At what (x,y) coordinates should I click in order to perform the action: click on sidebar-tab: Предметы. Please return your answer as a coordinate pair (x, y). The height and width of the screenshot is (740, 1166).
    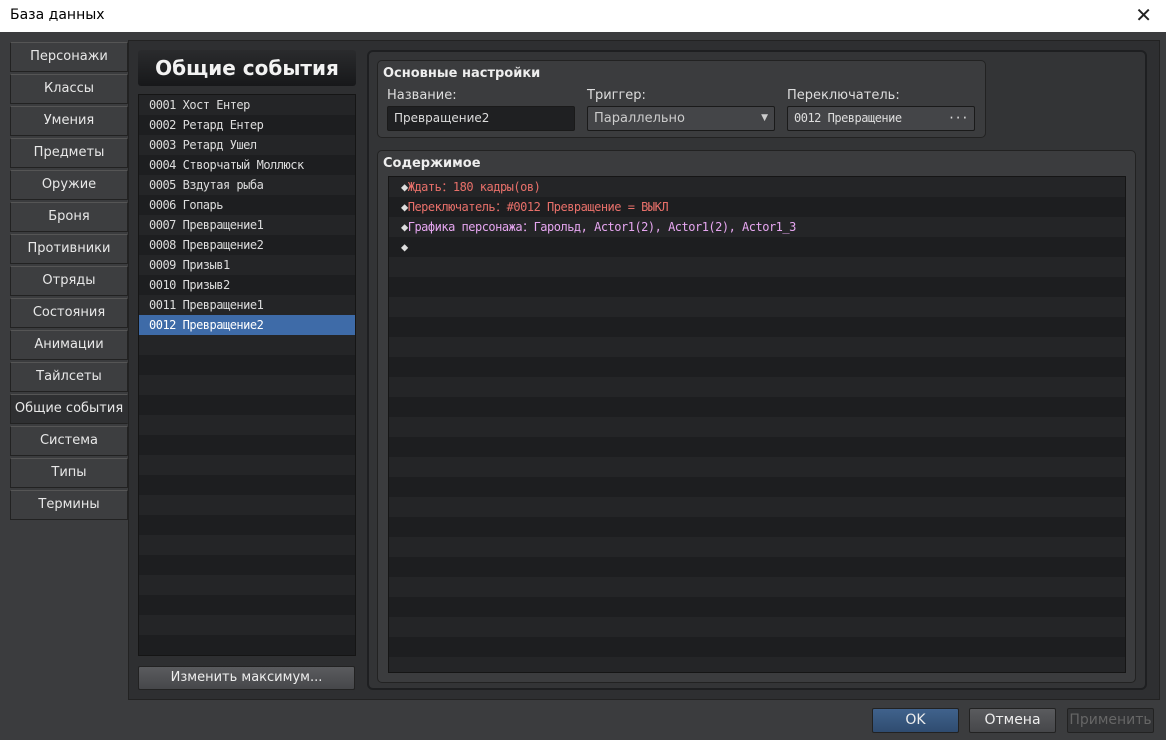
    Looking at the image, I should click on (69, 153).